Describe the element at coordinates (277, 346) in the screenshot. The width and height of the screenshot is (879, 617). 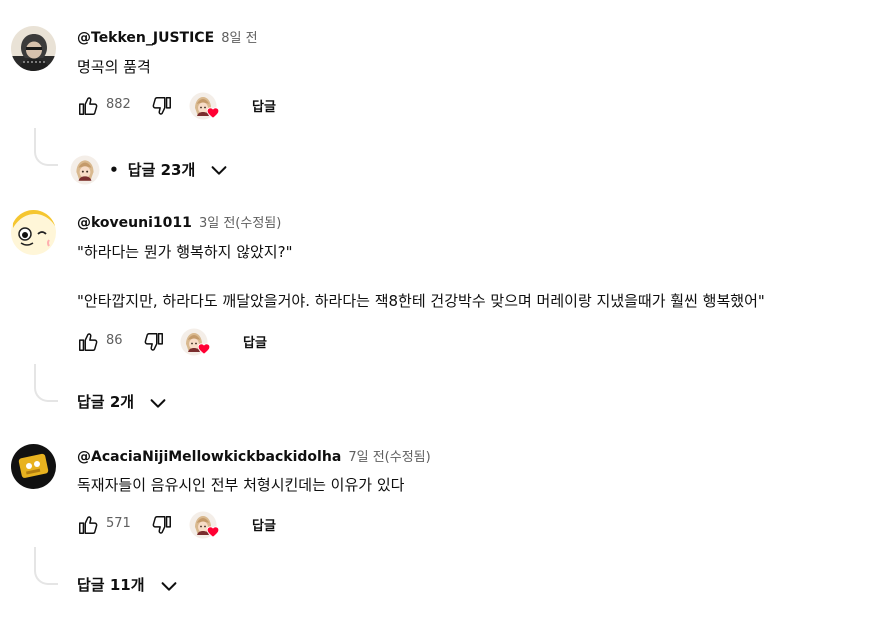
I see `comment-actions: 86 답글` at that location.